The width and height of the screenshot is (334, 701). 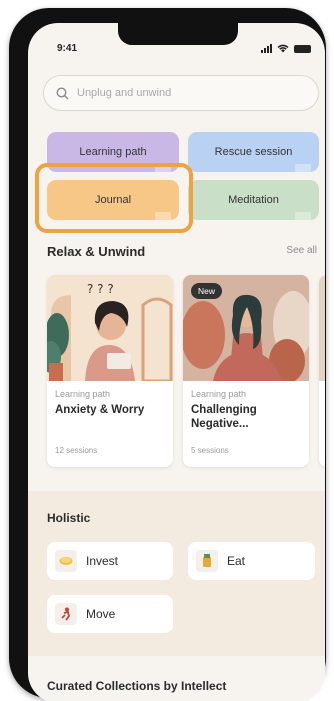 I want to click on coin-icon, so click(x=66, y=561).